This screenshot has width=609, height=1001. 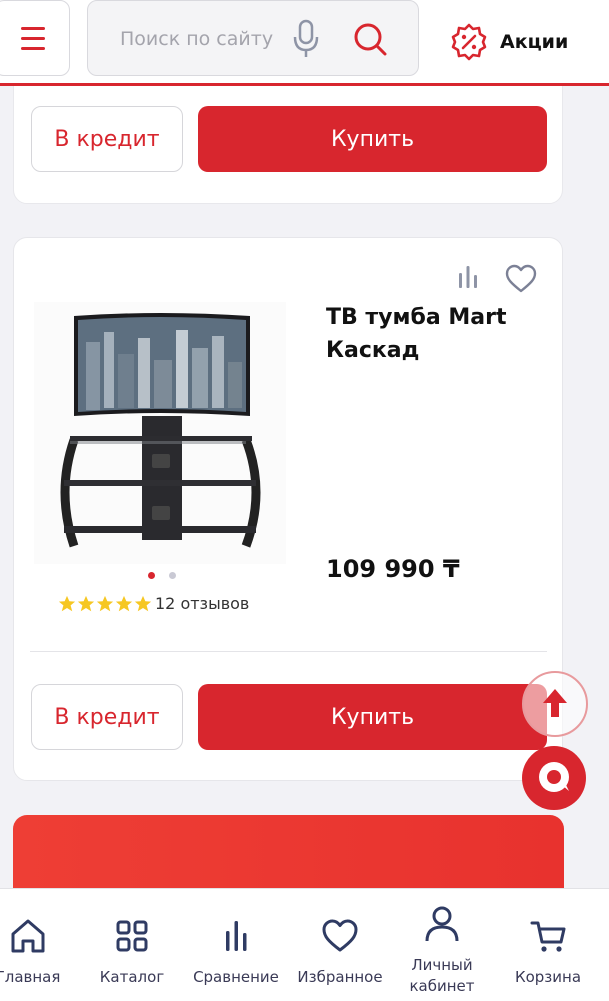 I want to click on promo-link: Акции, so click(x=509, y=42).